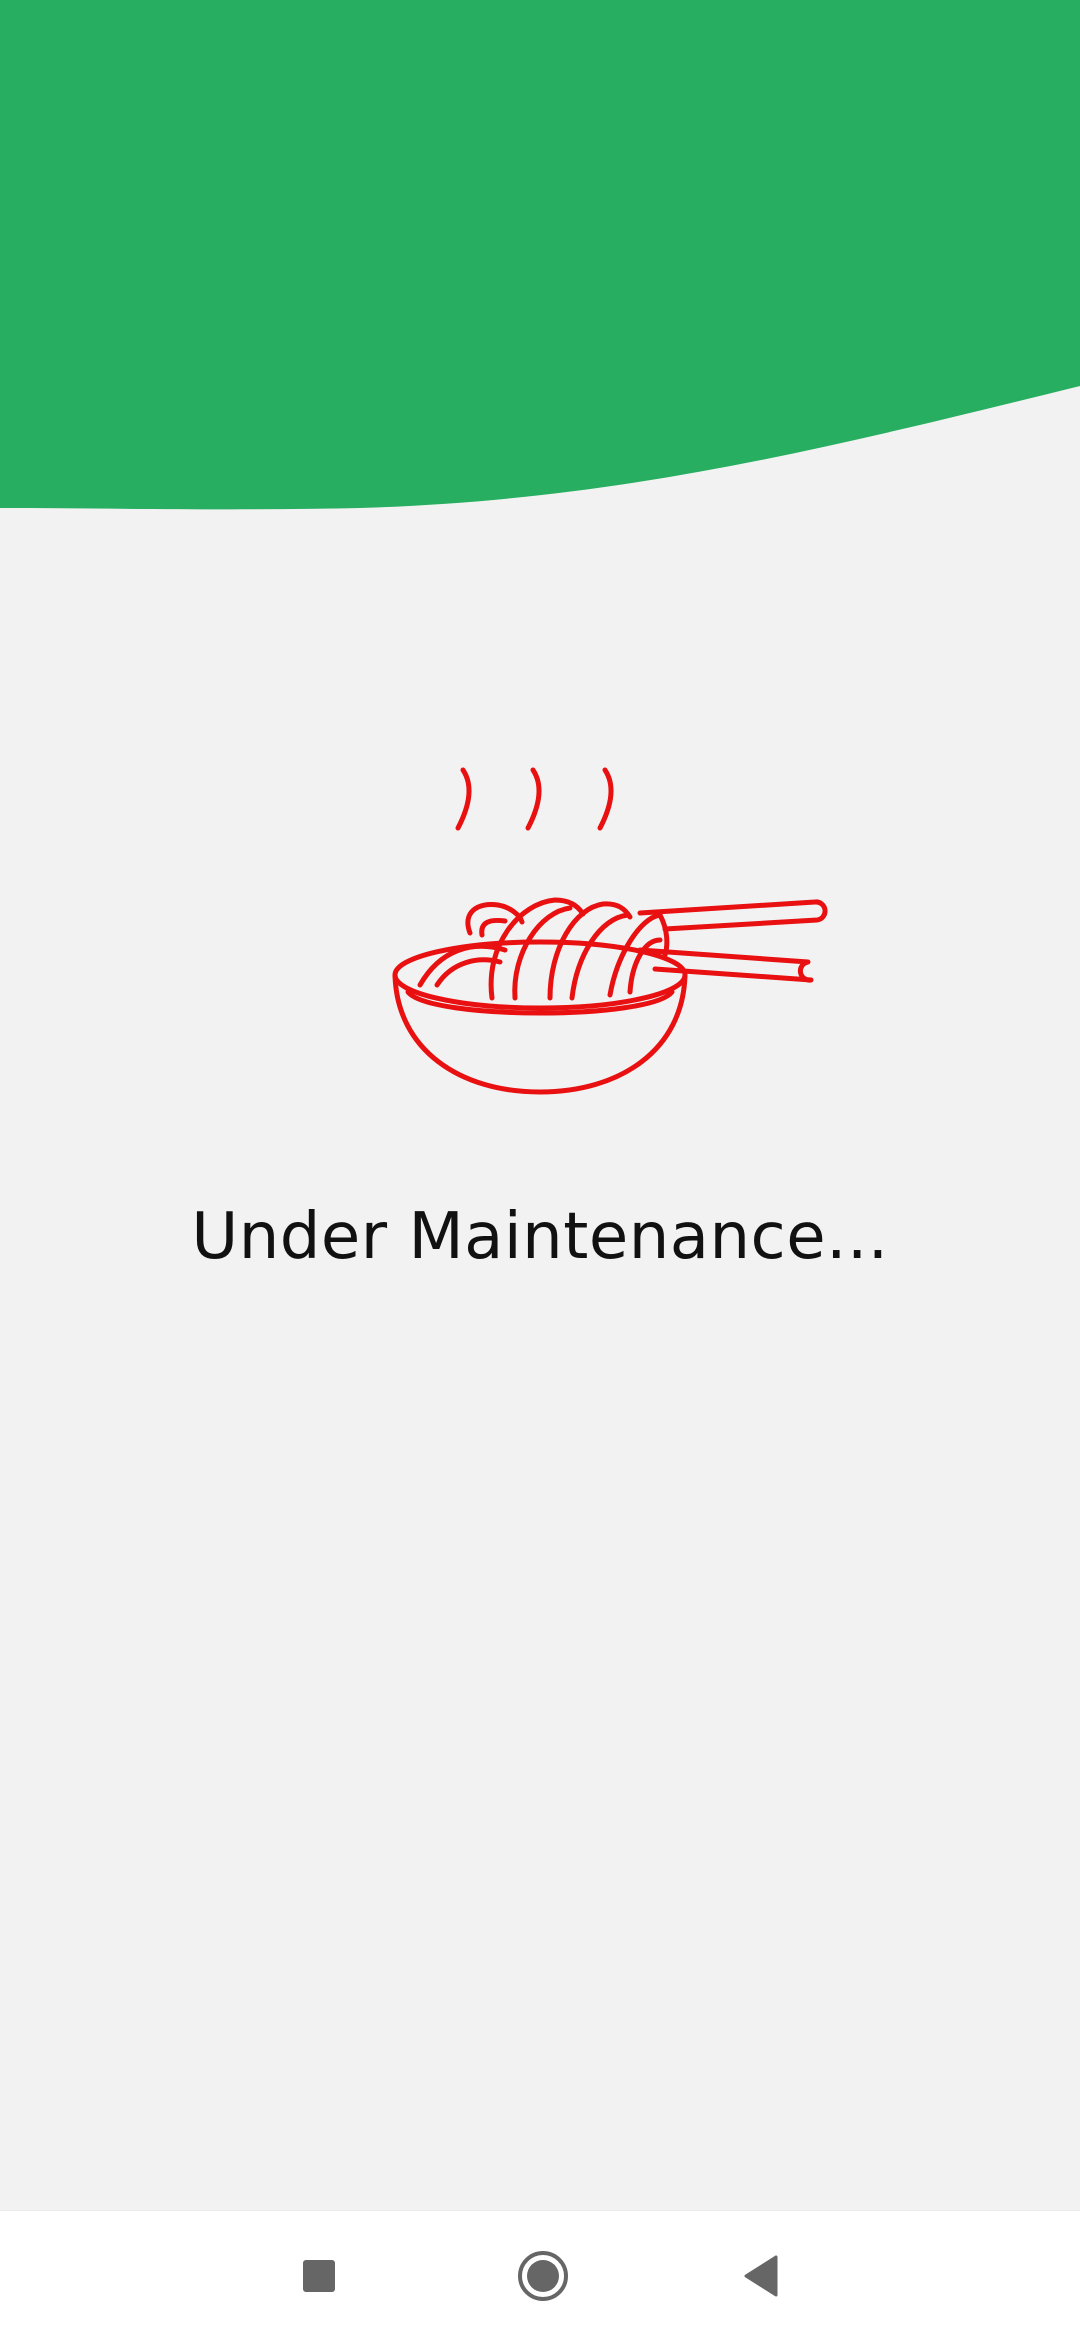 The height and width of the screenshot is (2340, 1080). I want to click on home-circle-icon, so click(543, 2276).